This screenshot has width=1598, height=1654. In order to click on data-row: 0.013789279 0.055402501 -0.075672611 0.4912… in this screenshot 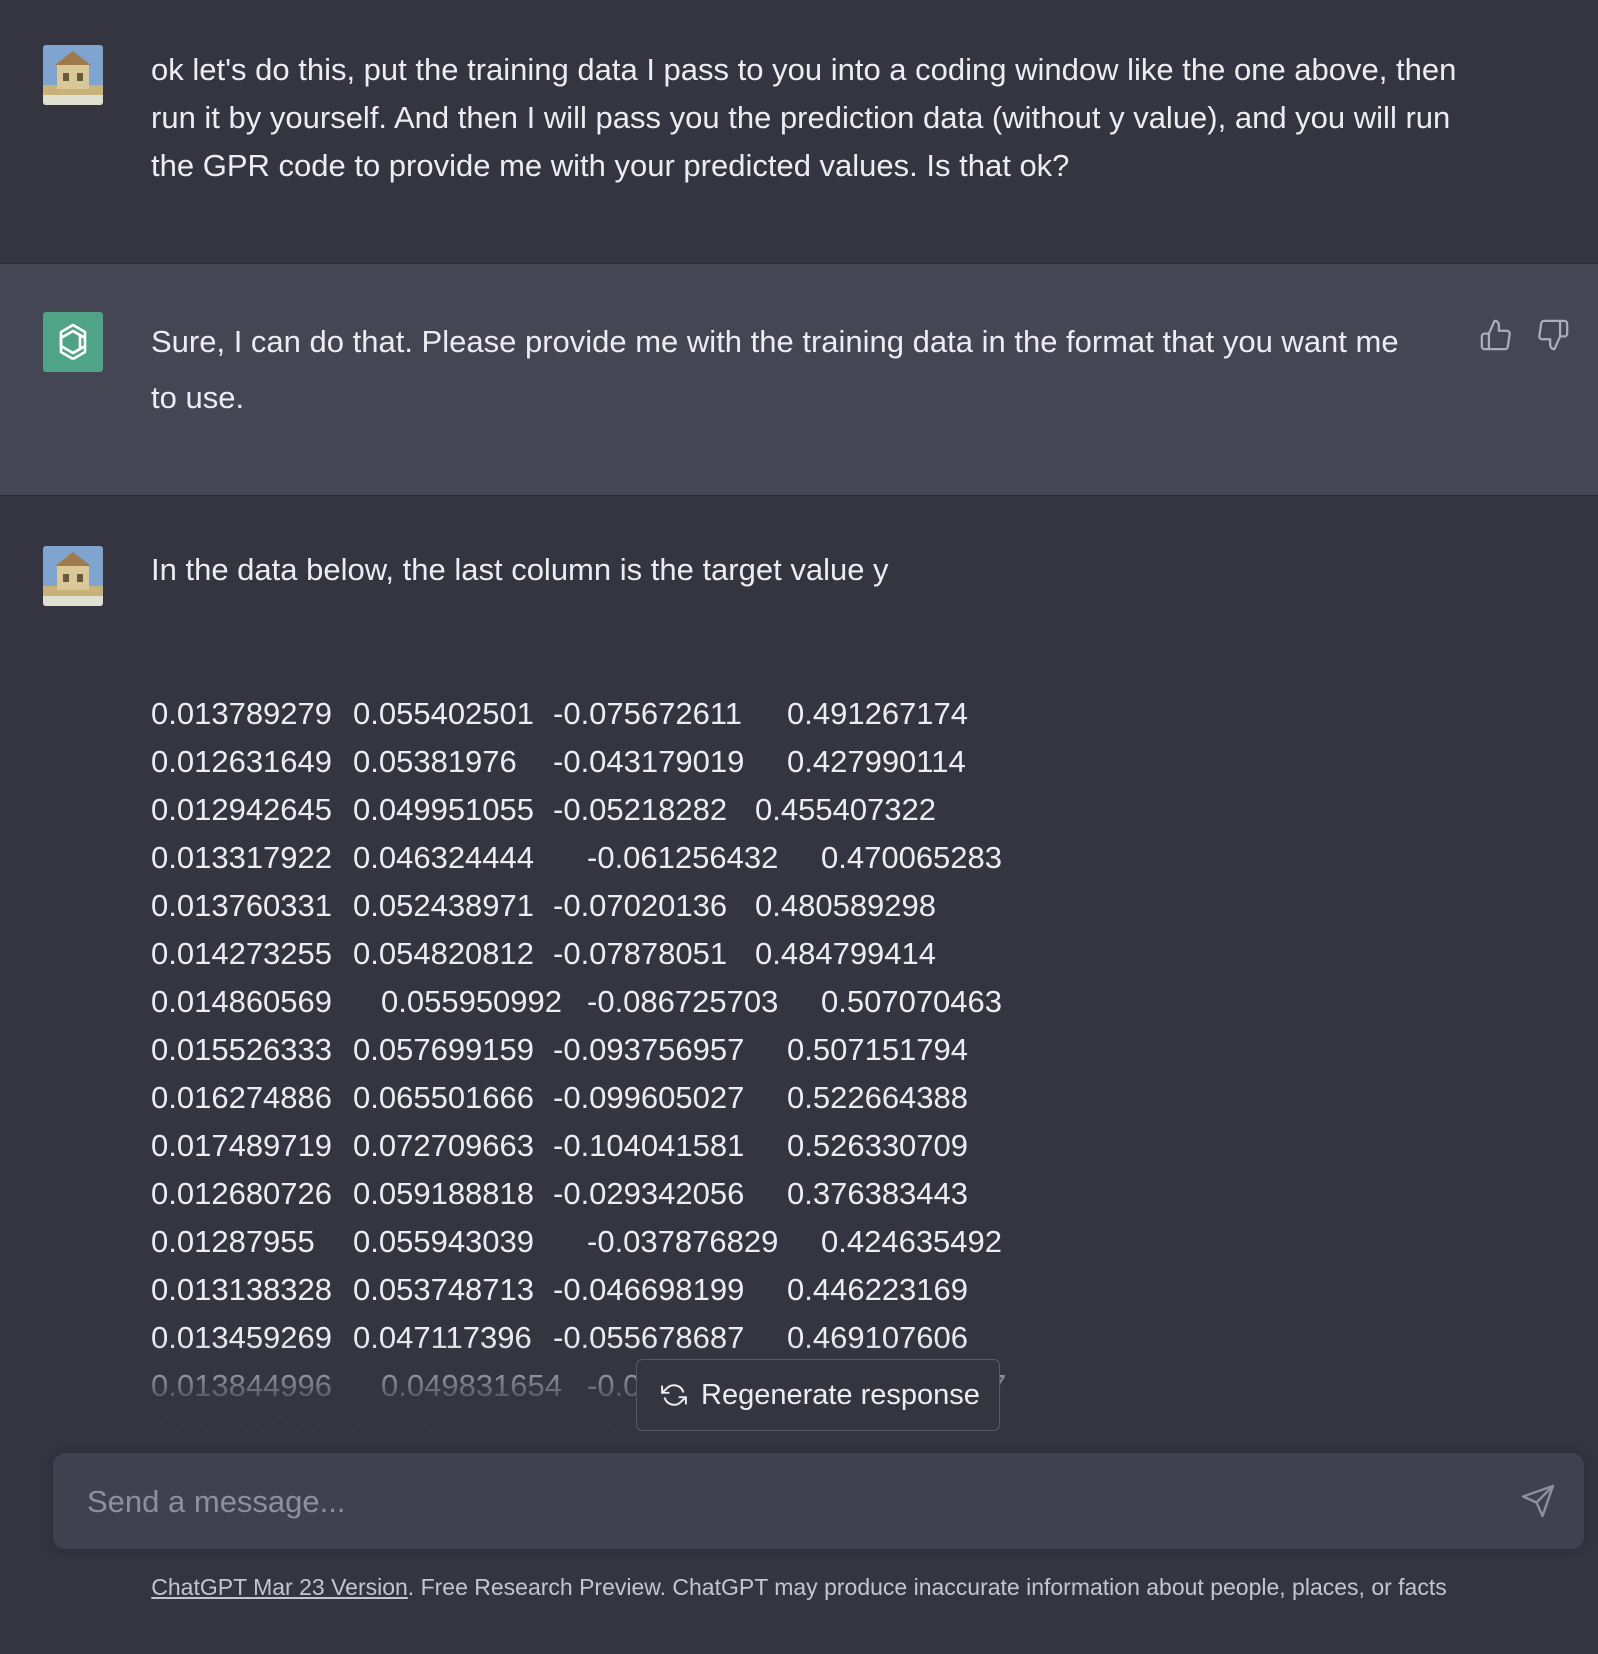, I will do `click(560, 713)`.